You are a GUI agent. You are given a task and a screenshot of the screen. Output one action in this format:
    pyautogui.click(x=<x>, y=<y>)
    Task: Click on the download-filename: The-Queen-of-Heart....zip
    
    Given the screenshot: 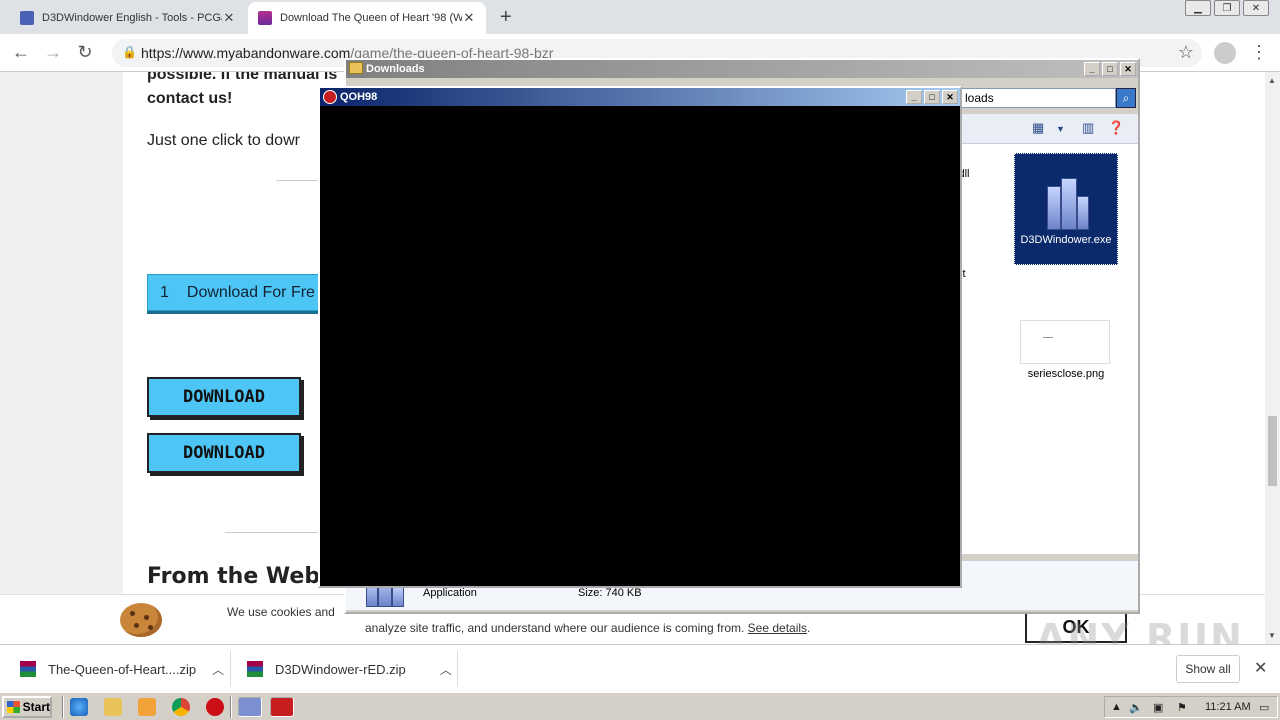 What is the action you would take?
    pyautogui.click(x=122, y=669)
    